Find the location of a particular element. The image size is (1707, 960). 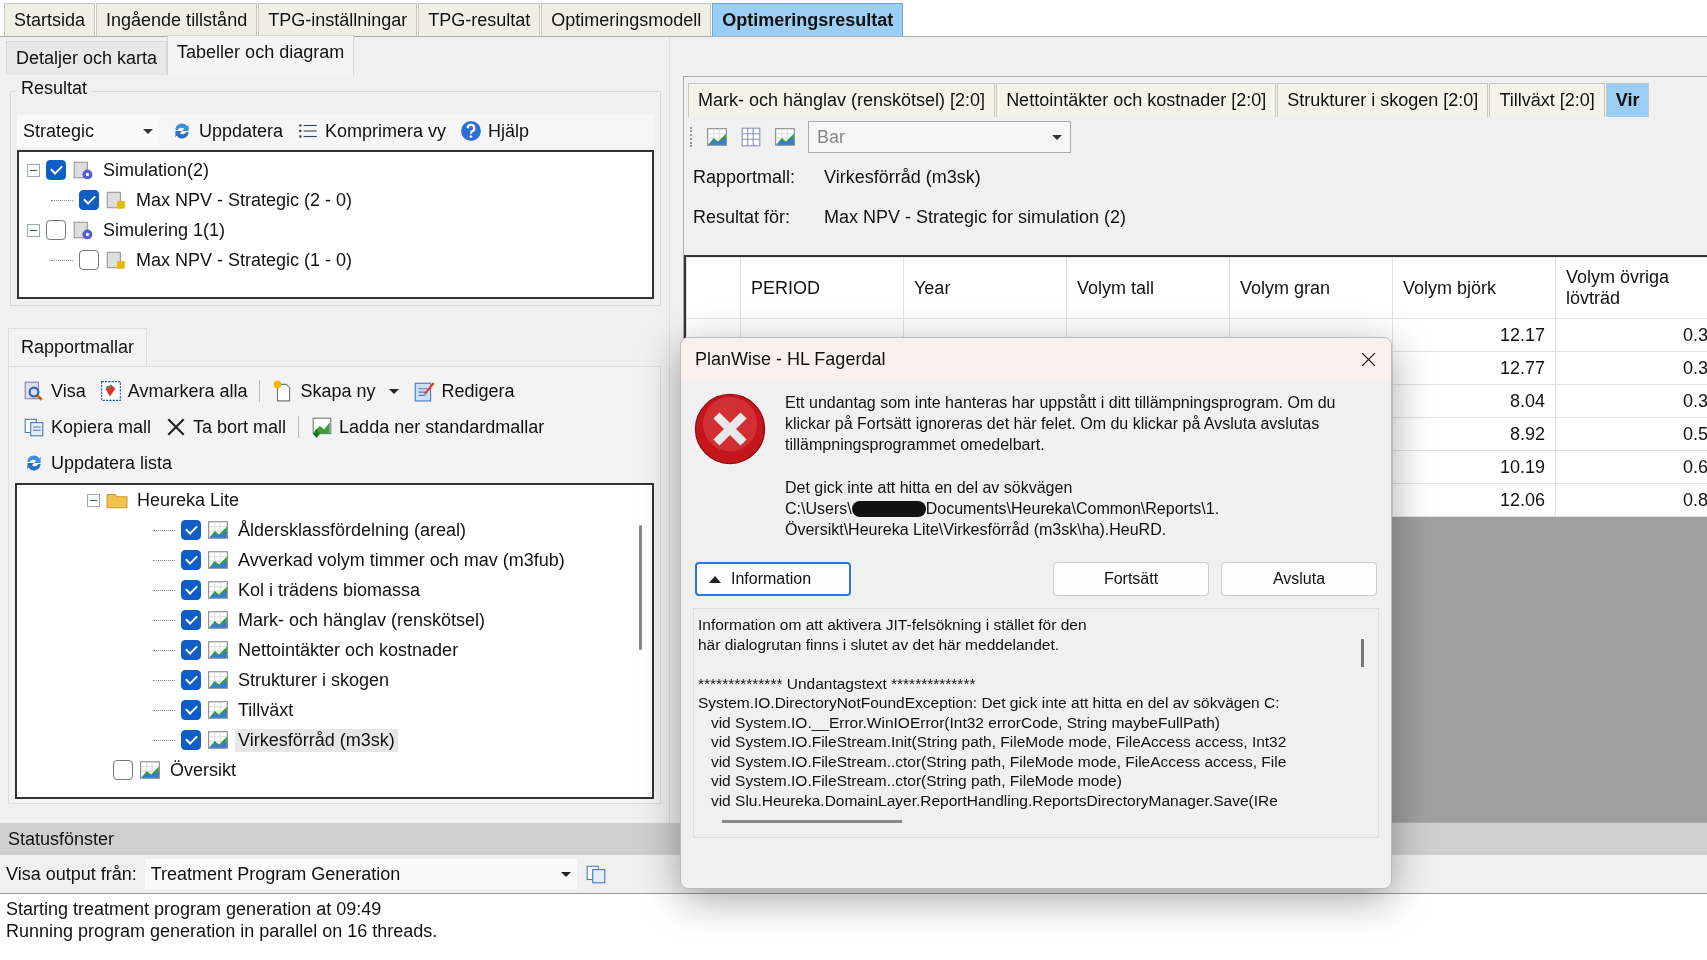

column-header: Volym björk is located at coordinates (1474, 288).